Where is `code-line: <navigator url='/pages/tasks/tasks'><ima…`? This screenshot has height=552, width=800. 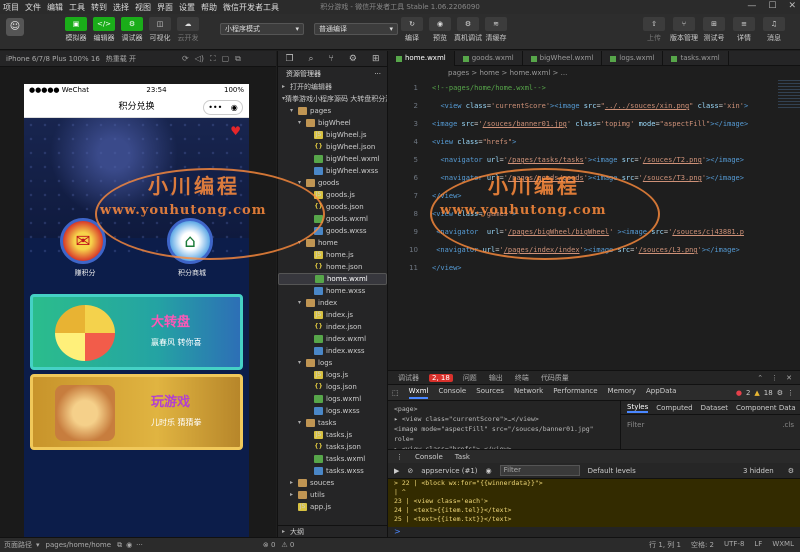 code-line: <navigator url='/pages/tasks/tasks'><ima… is located at coordinates (588, 160).